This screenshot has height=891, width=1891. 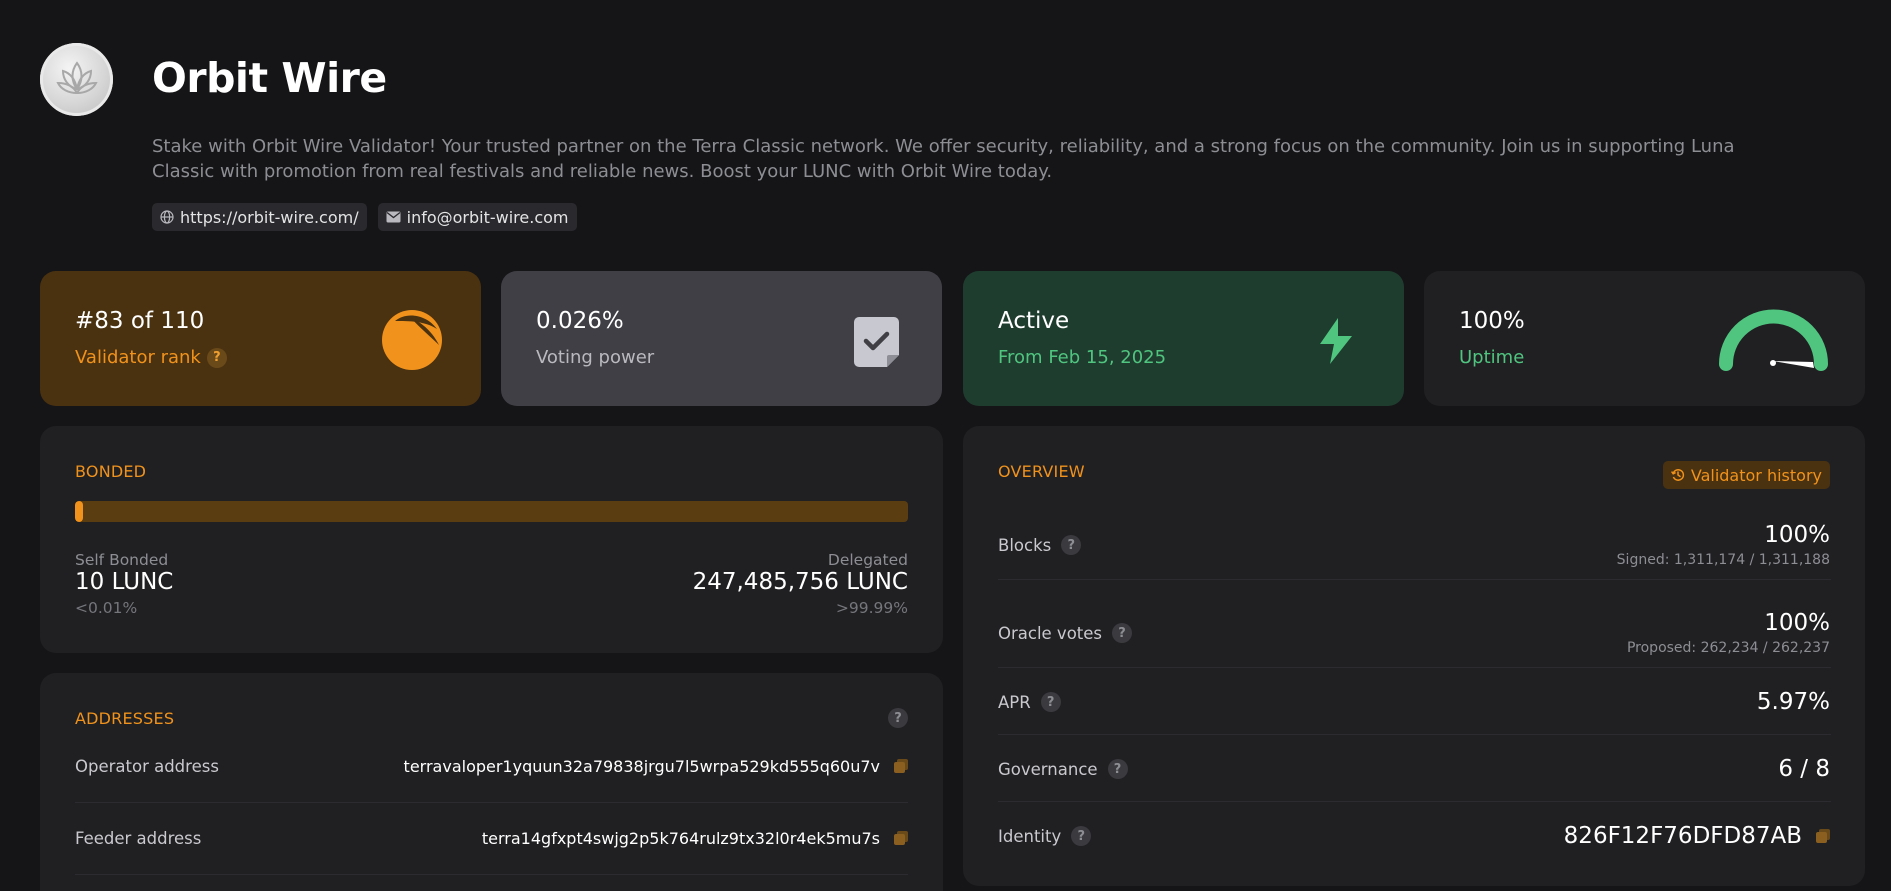 I want to click on self-bonded-percent: <0.01%, so click(x=106, y=608).